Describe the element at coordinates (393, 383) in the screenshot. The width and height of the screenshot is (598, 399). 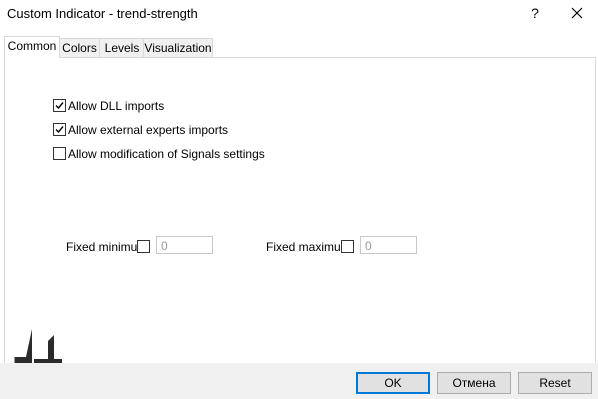
I see `ok-button: OK` at that location.